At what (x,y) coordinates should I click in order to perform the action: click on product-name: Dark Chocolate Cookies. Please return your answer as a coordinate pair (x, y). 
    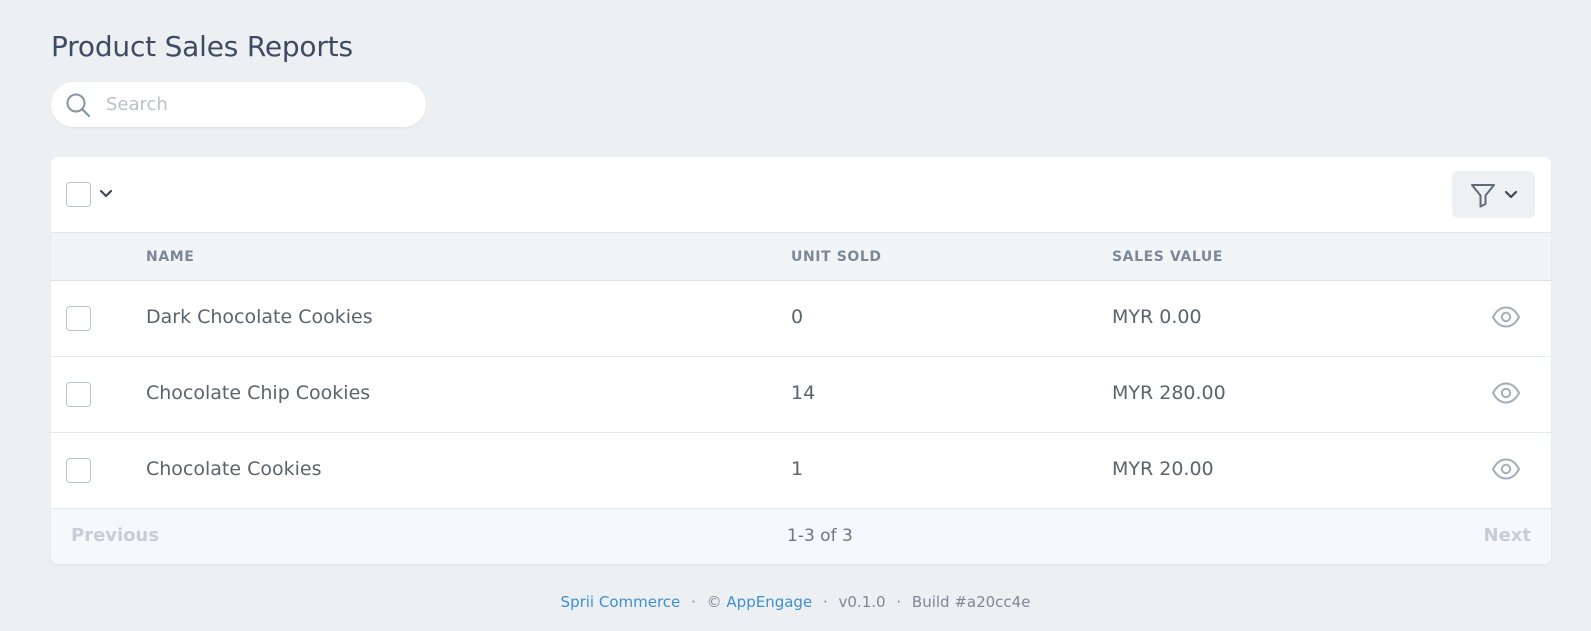
    Looking at the image, I should click on (259, 317).